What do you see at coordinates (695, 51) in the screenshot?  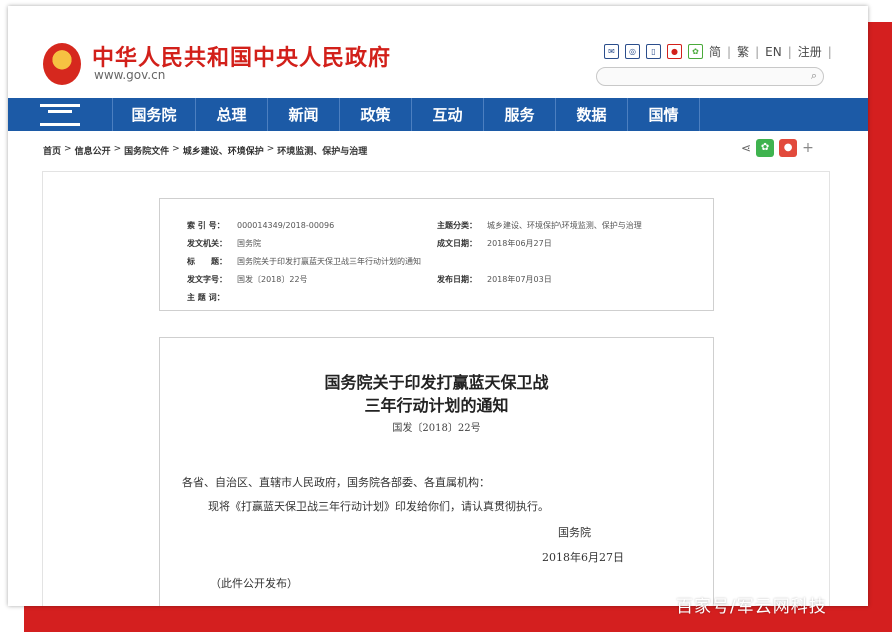 I see `wechat-icon: ✿` at bounding box center [695, 51].